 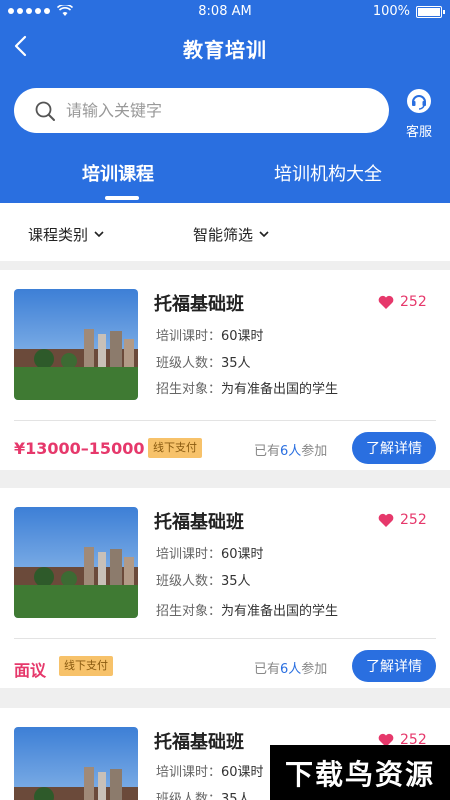 What do you see at coordinates (360, 772) in the screenshot?
I see `watermark-logo: 下载鸟资源` at bounding box center [360, 772].